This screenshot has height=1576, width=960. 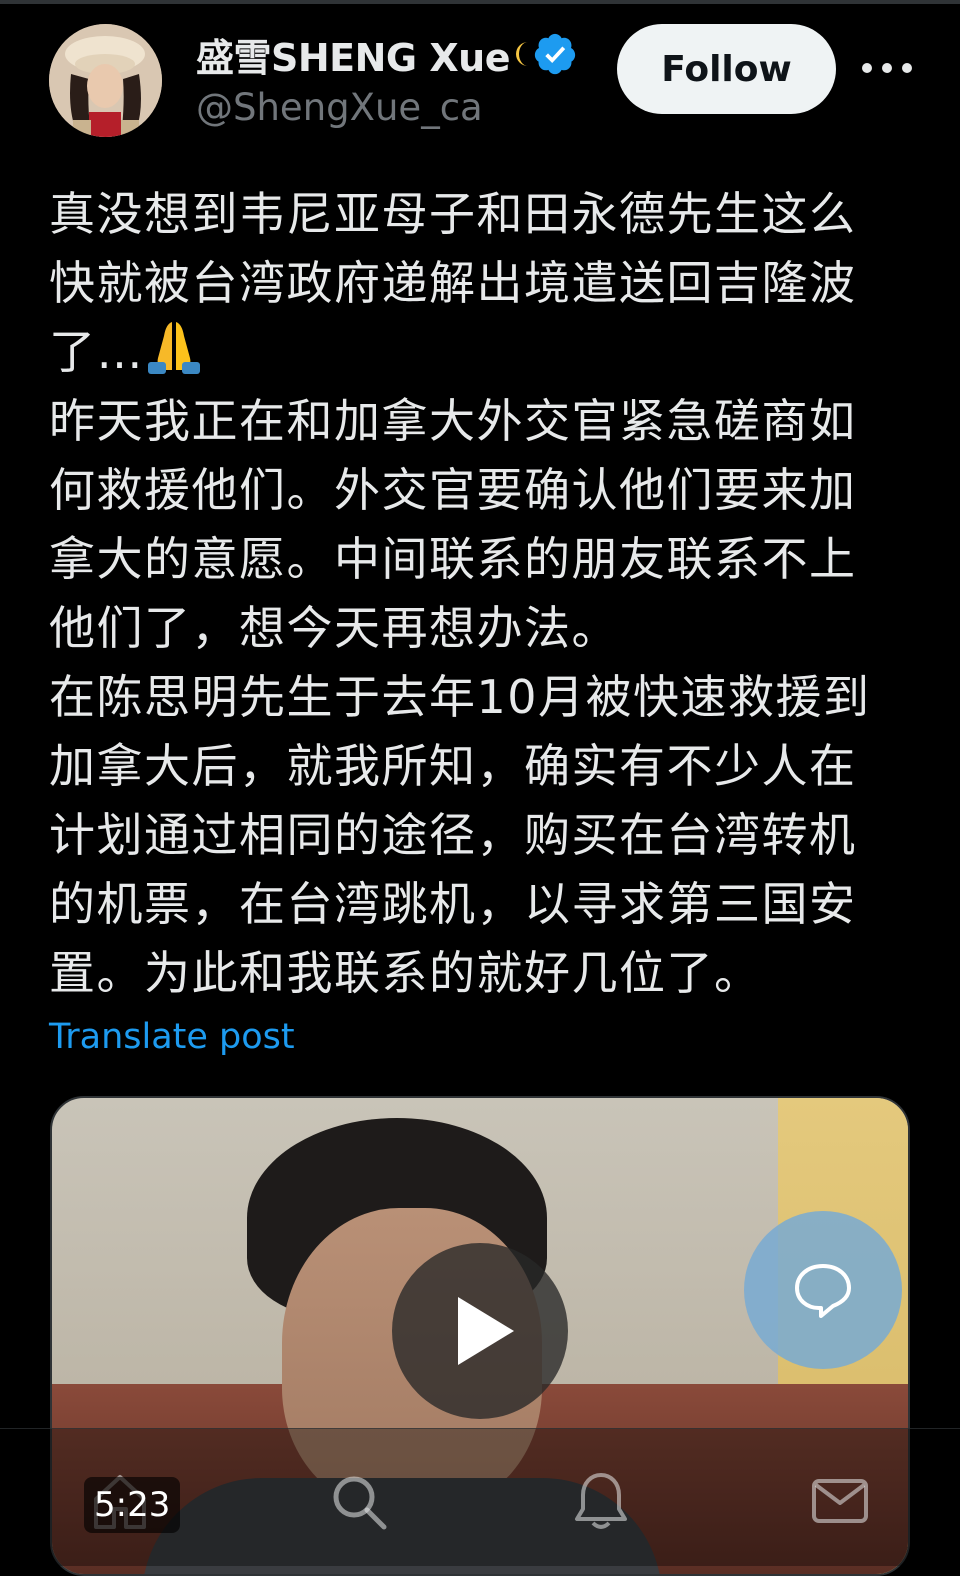 I want to click on play-button, so click(x=480, y=1331).